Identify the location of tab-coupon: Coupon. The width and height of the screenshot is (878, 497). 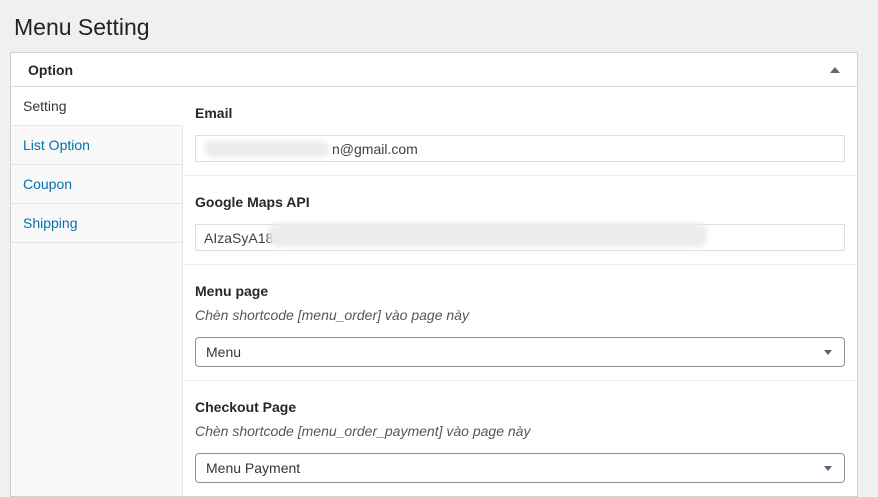
(97, 184).